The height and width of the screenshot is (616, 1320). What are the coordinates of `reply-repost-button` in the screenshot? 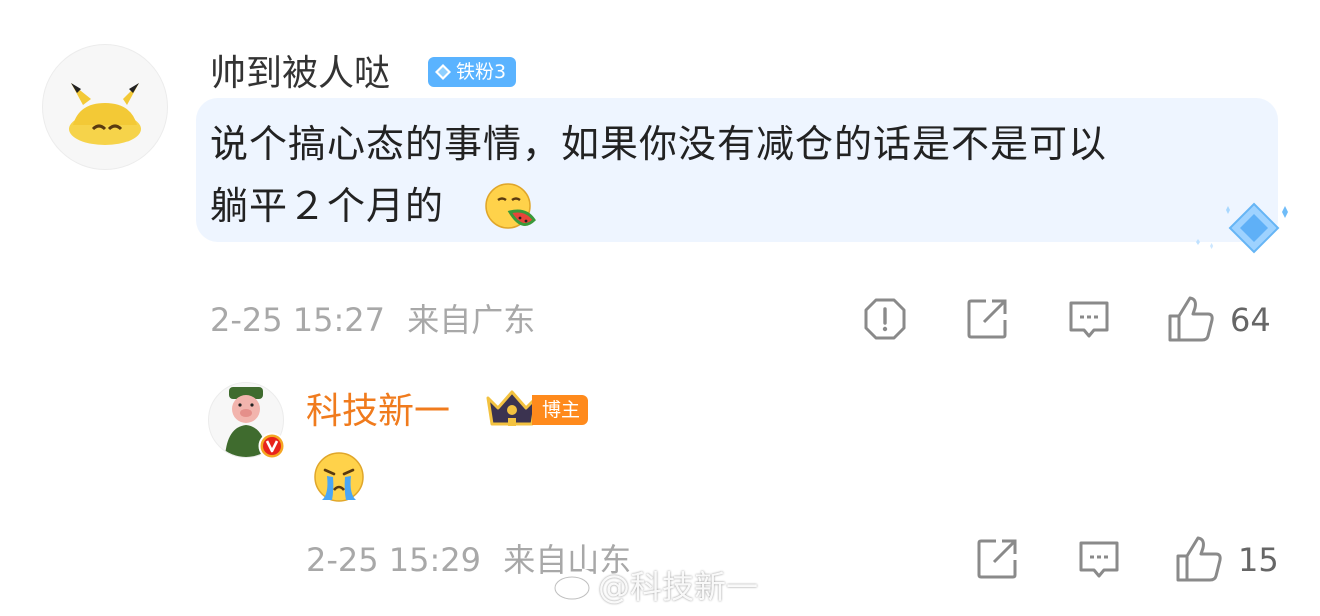 It's located at (997, 559).